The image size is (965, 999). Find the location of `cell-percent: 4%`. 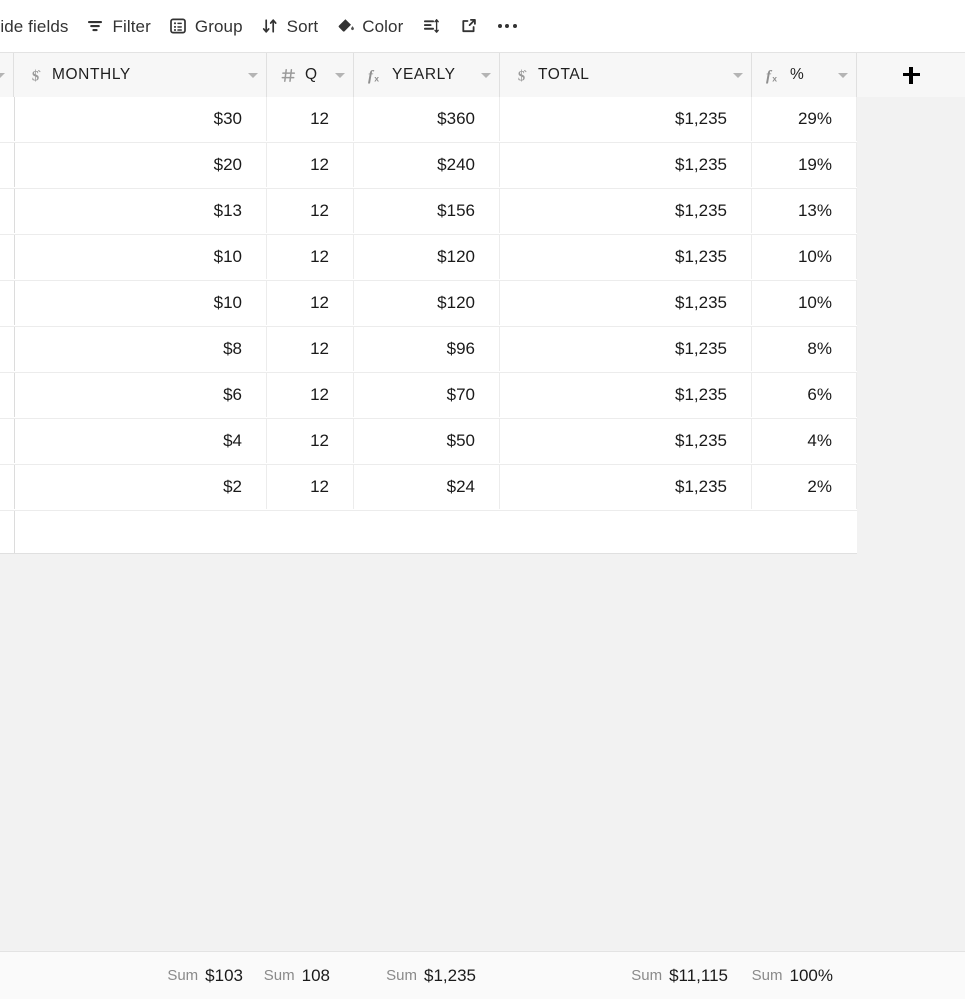

cell-percent: 4% is located at coordinates (804, 441).